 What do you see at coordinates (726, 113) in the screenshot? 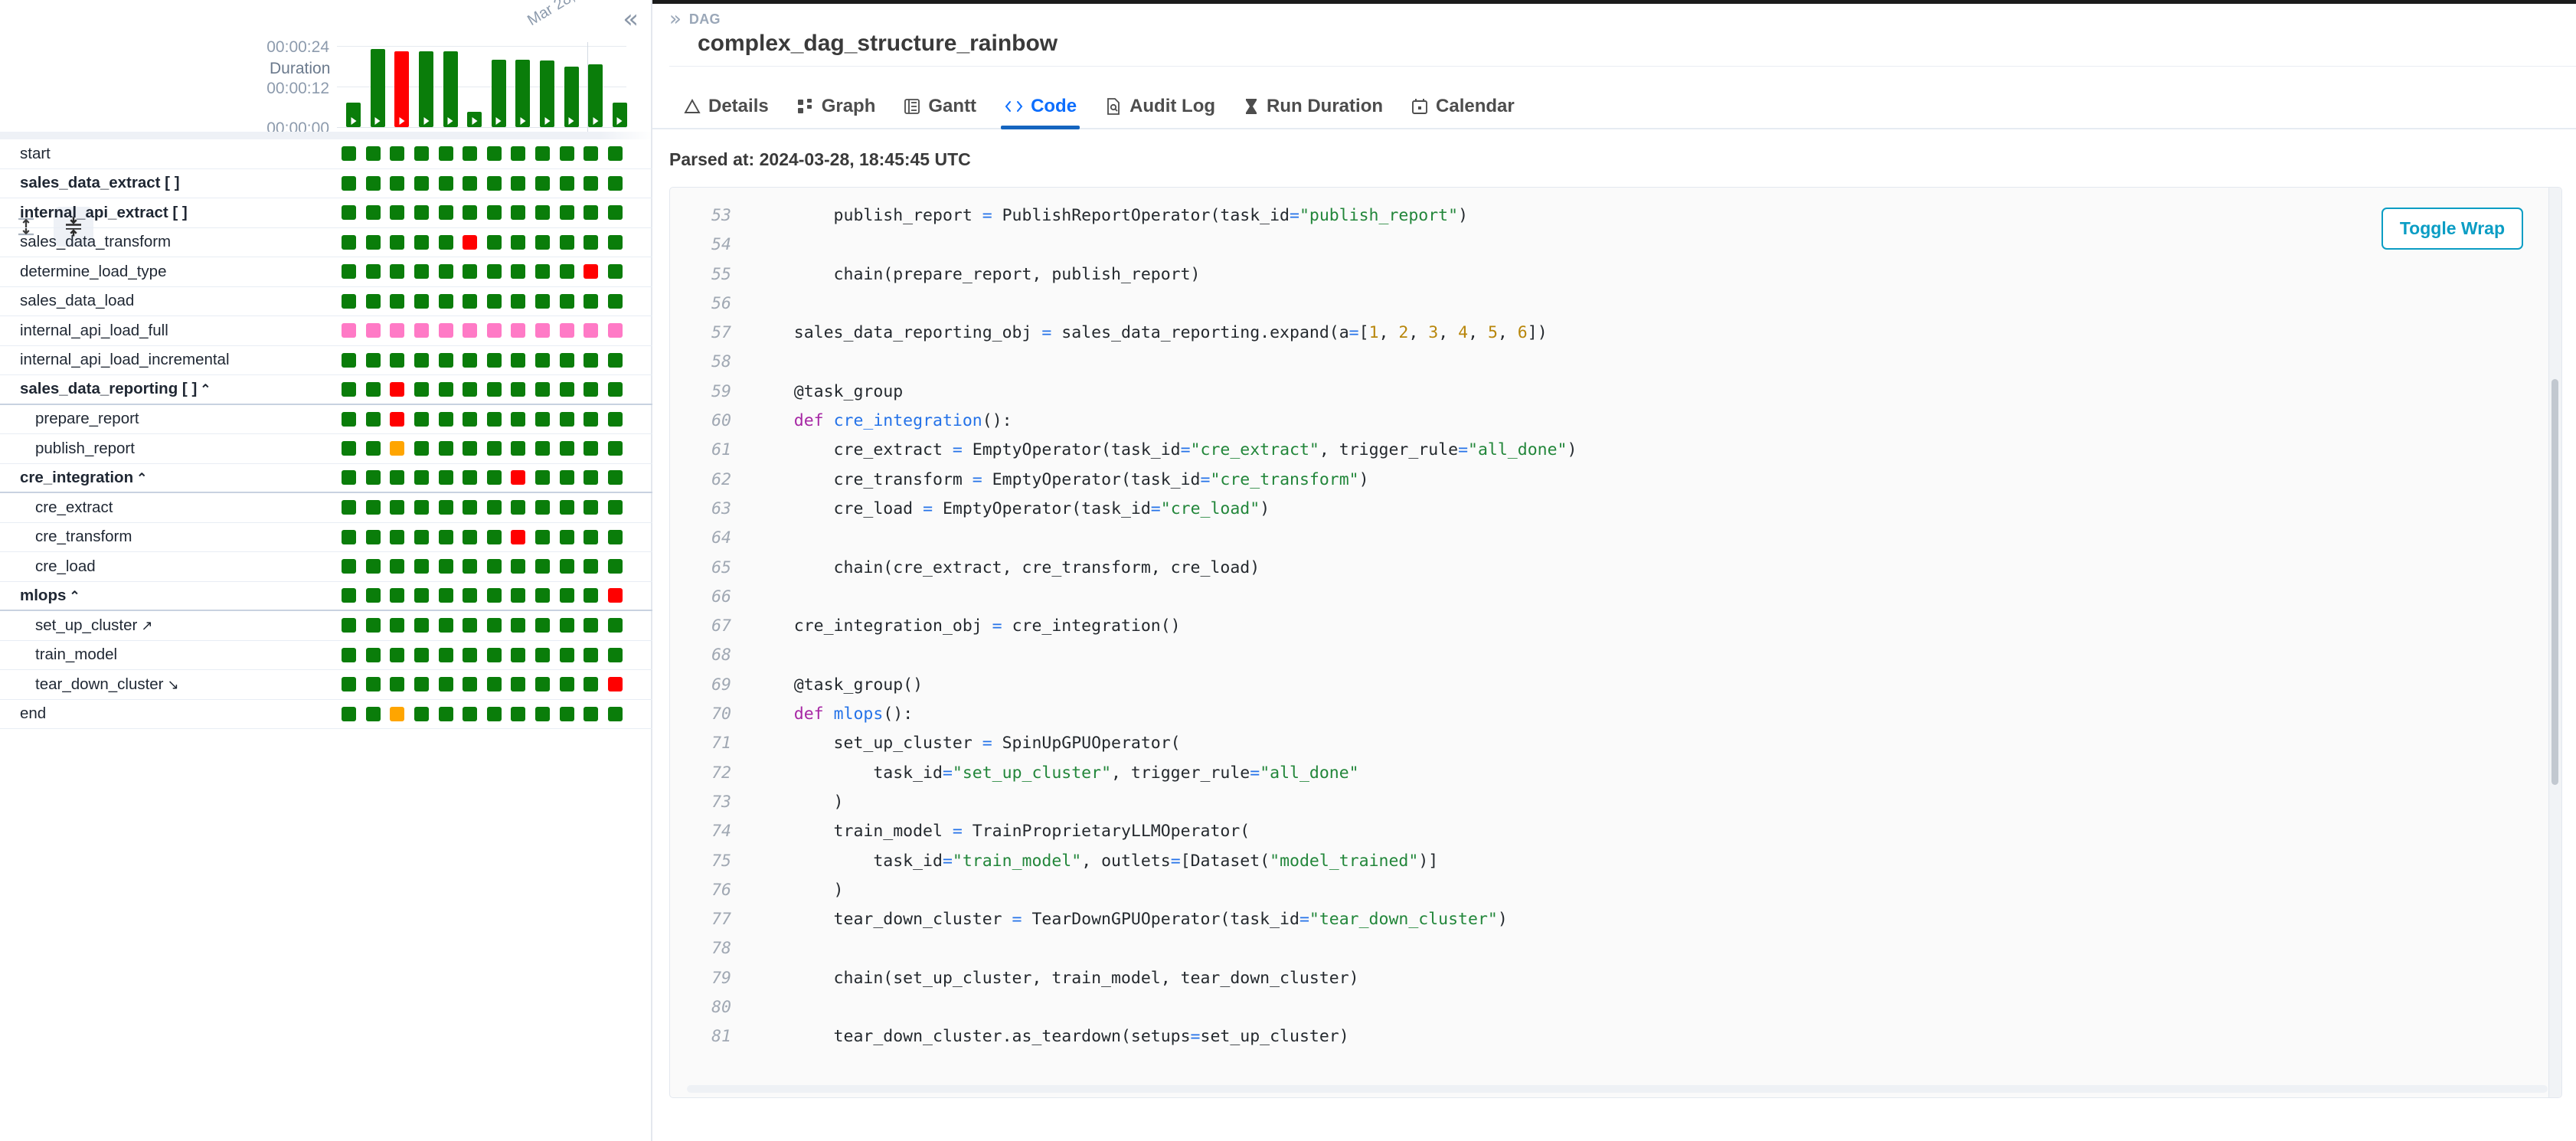
I see `tab-details: Details` at bounding box center [726, 113].